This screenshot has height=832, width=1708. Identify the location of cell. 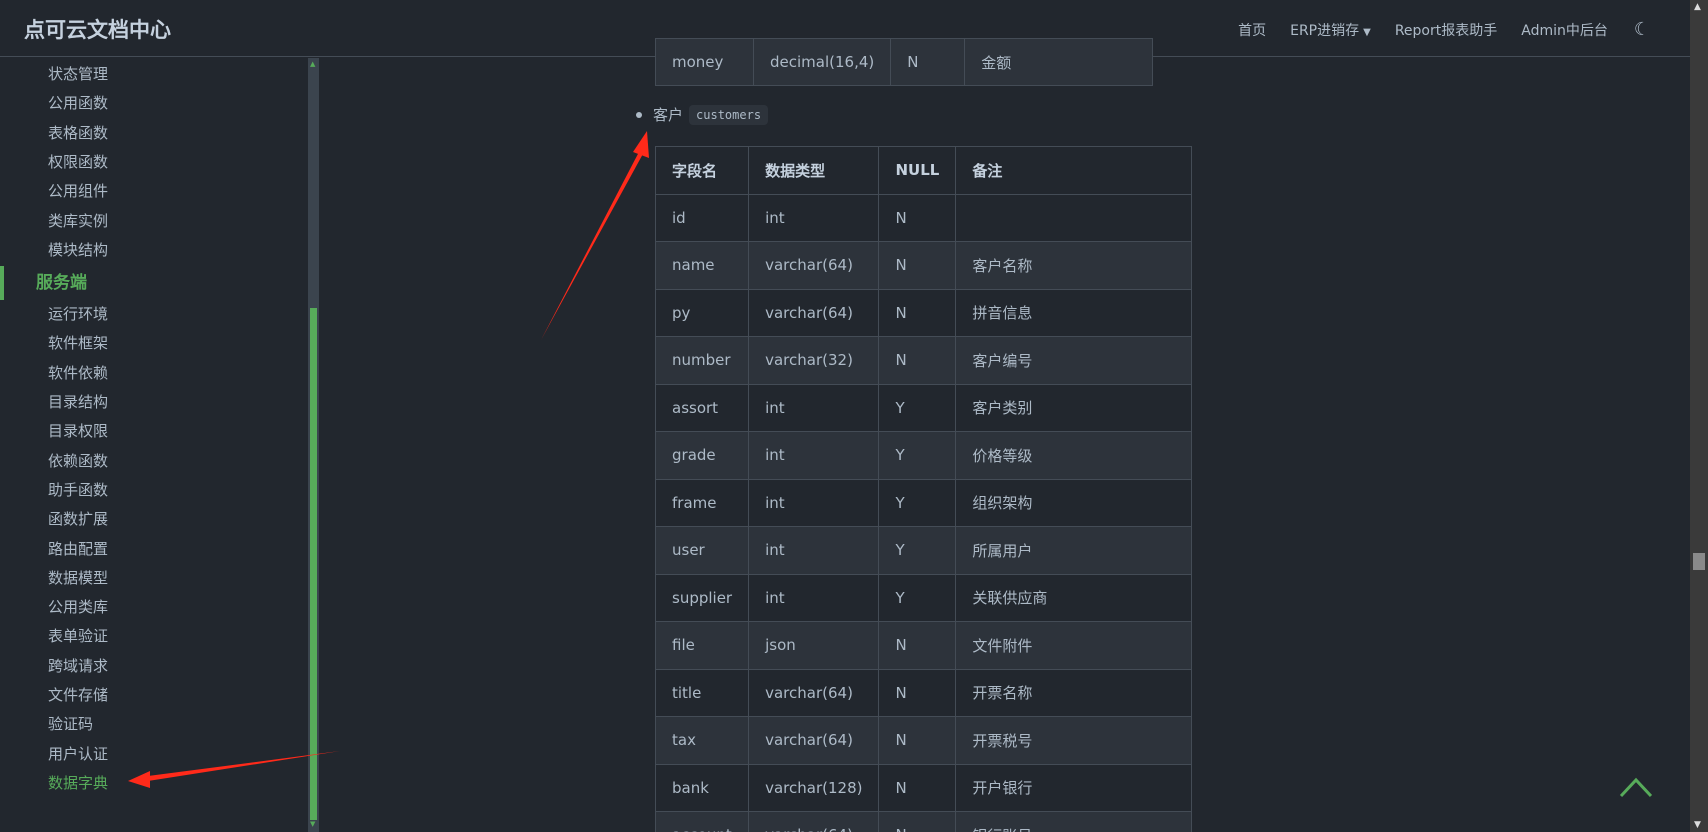
(1073, 217).